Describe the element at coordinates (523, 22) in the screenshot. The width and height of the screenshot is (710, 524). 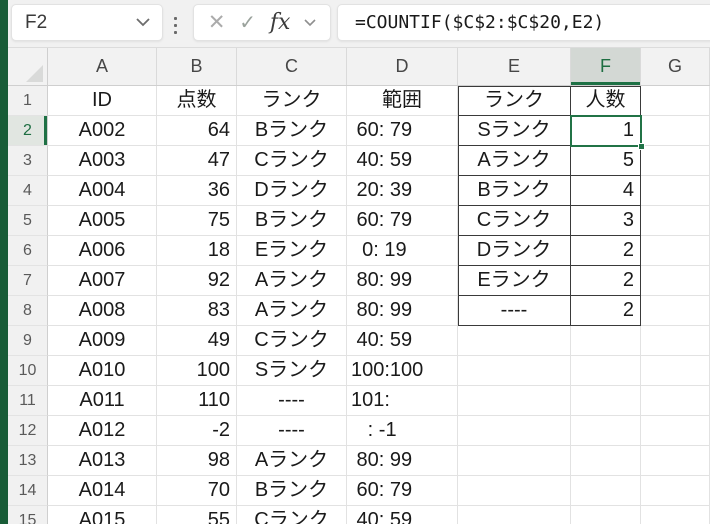
I see `formula-bar: =COUNTIF($C$2:$C$20,E2)` at that location.